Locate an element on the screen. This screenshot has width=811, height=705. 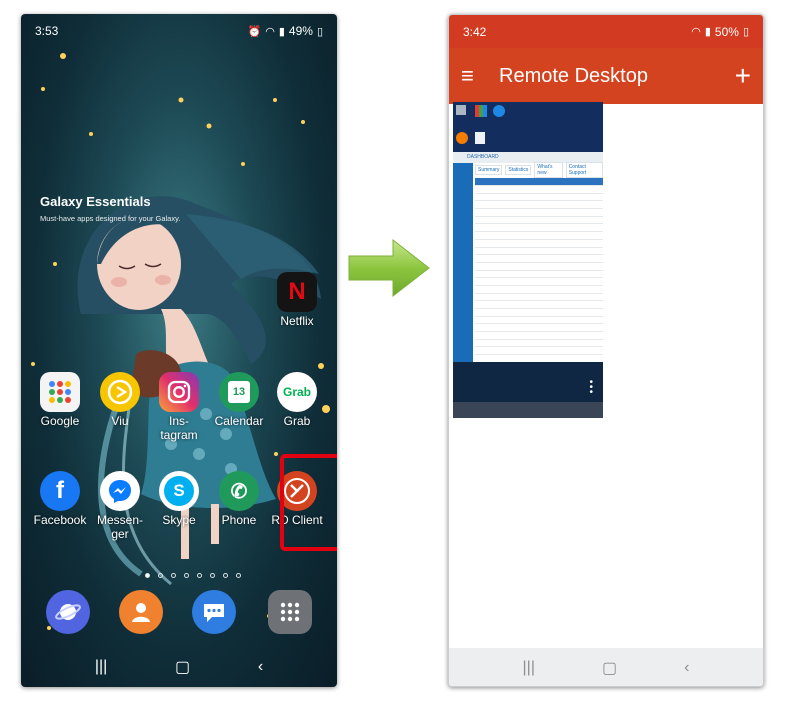
messages-icon is located at coordinates (214, 612).